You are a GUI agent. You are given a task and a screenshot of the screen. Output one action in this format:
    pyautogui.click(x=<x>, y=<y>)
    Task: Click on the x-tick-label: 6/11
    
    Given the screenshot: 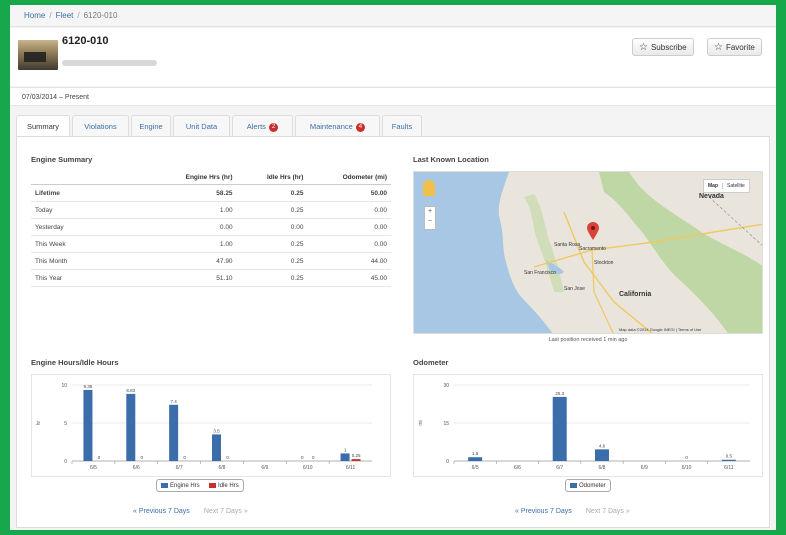 What is the action you would take?
    pyautogui.click(x=729, y=468)
    